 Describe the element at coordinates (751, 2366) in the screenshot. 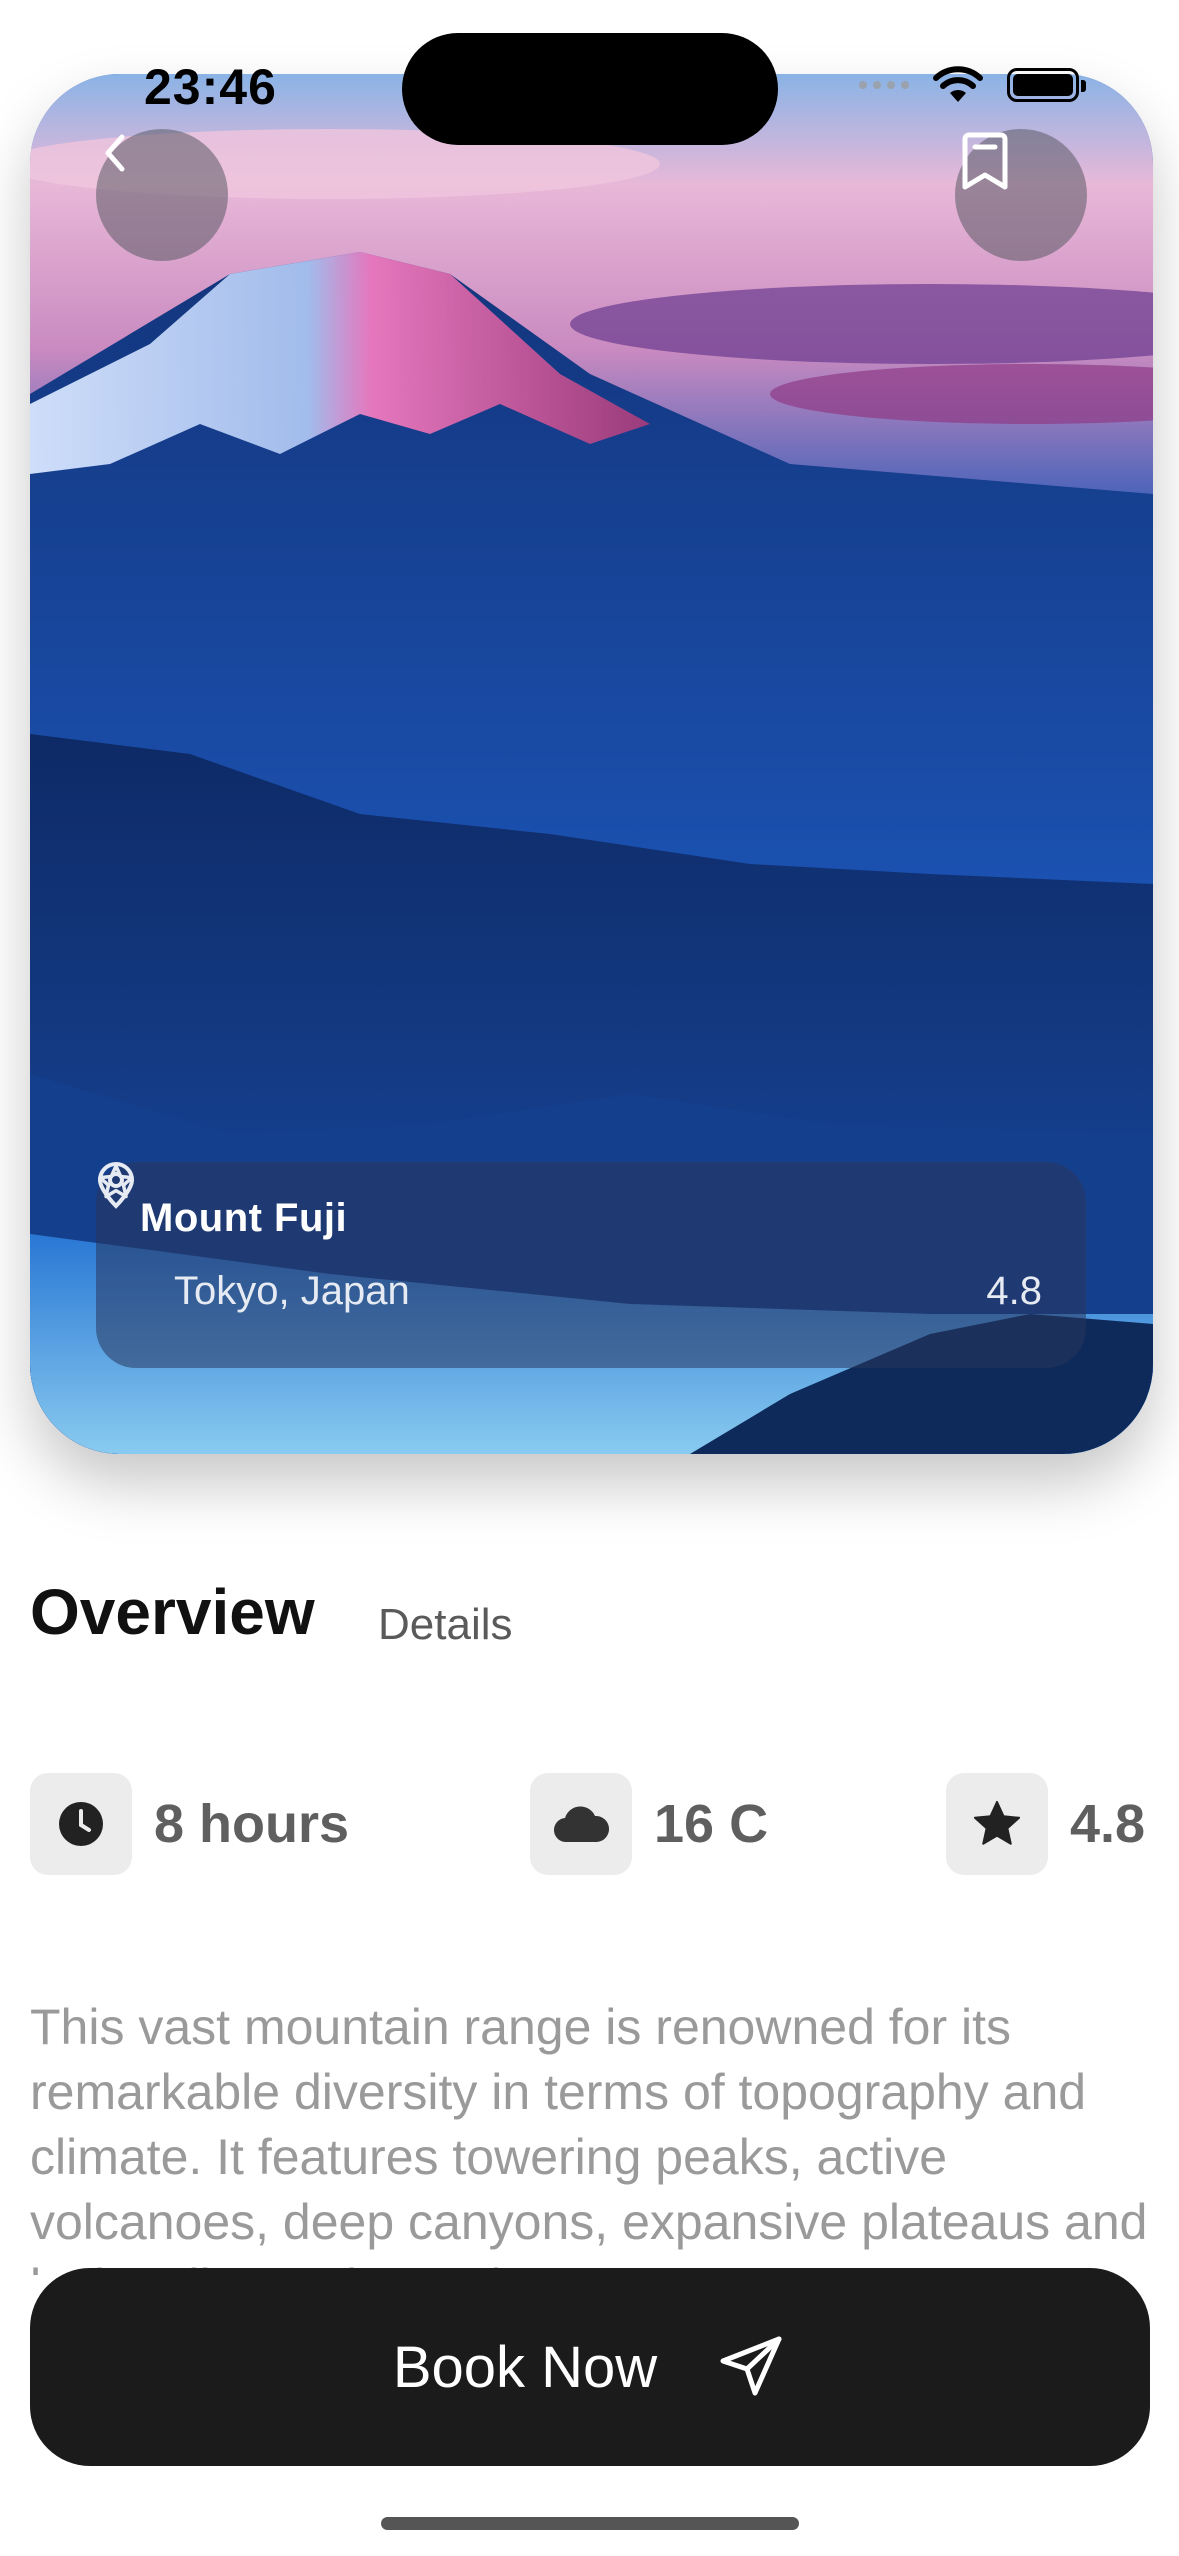

I see `send-icon` at that location.